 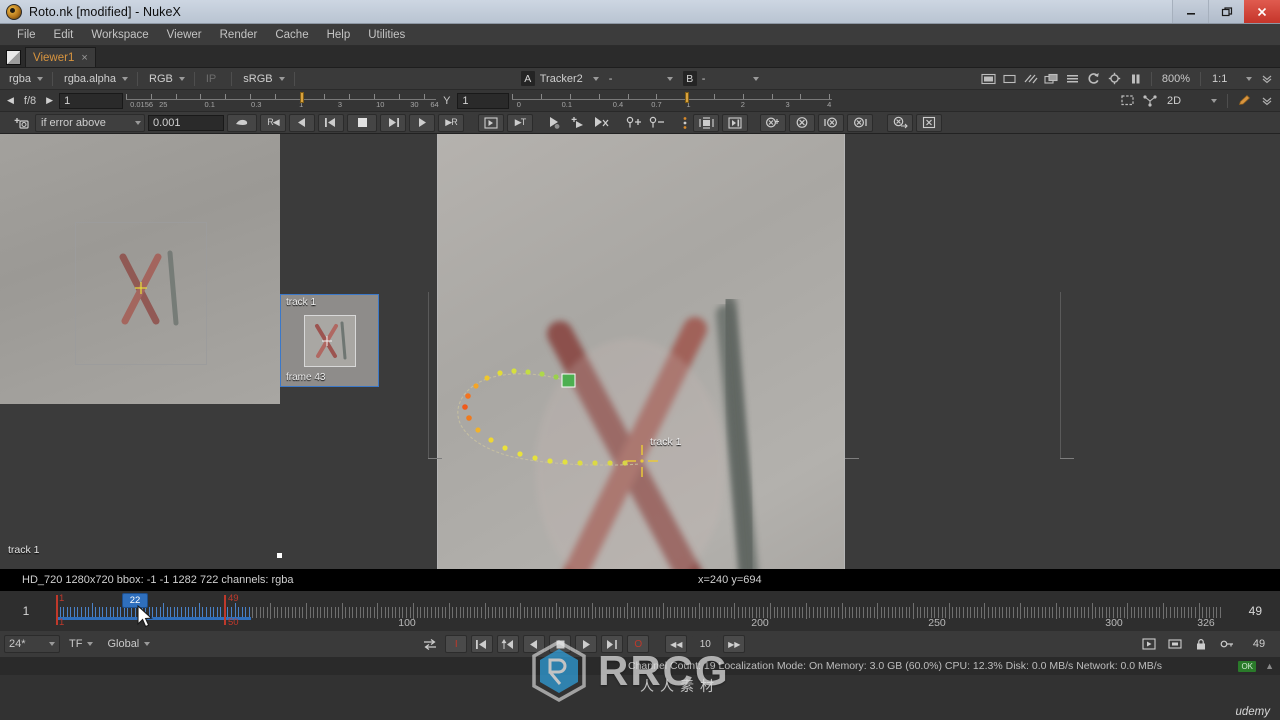 I want to click on menu-render: Render, so click(x=239, y=35).